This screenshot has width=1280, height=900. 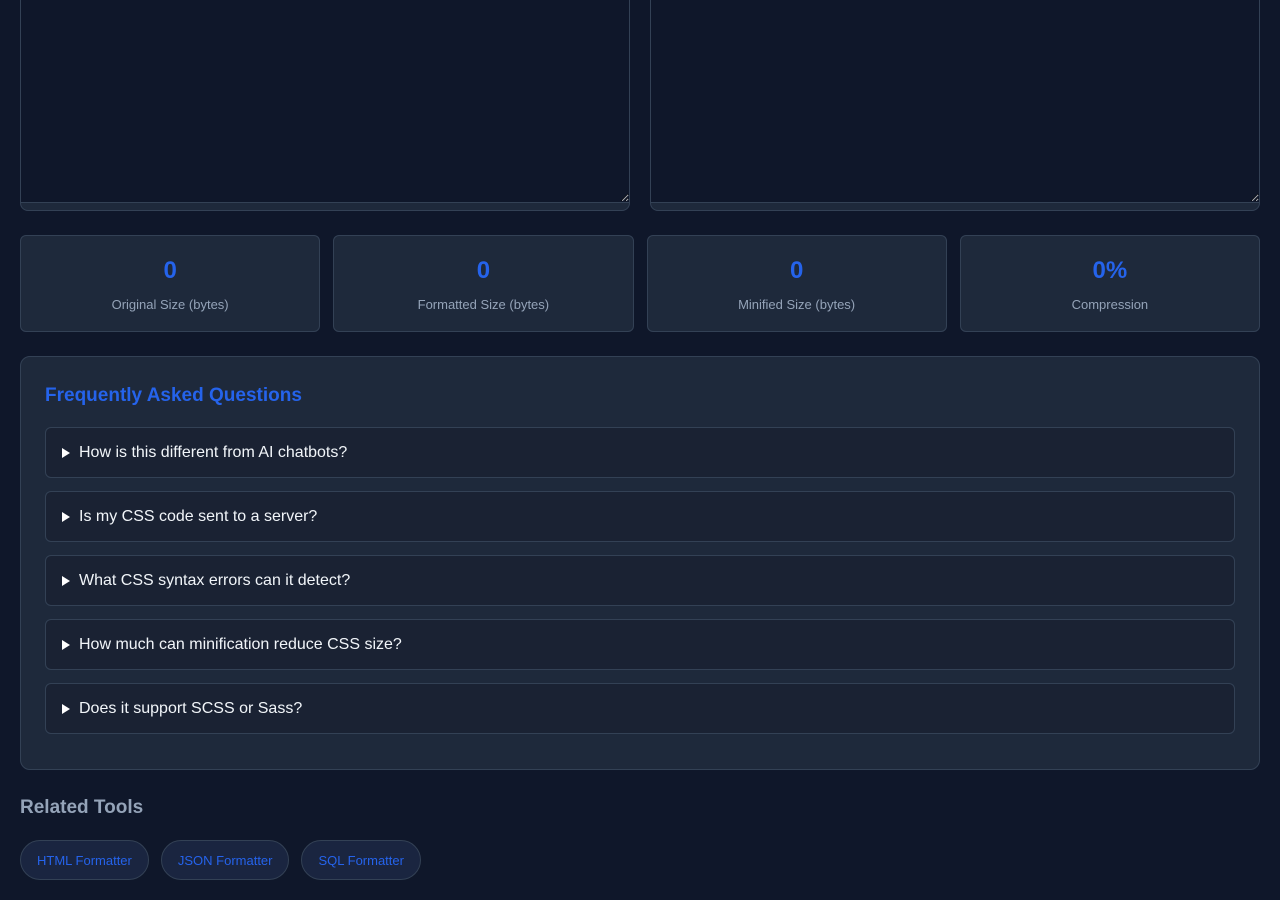 What do you see at coordinates (955, 101) in the screenshot?
I see `css-output-textarea` at bounding box center [955, 101].